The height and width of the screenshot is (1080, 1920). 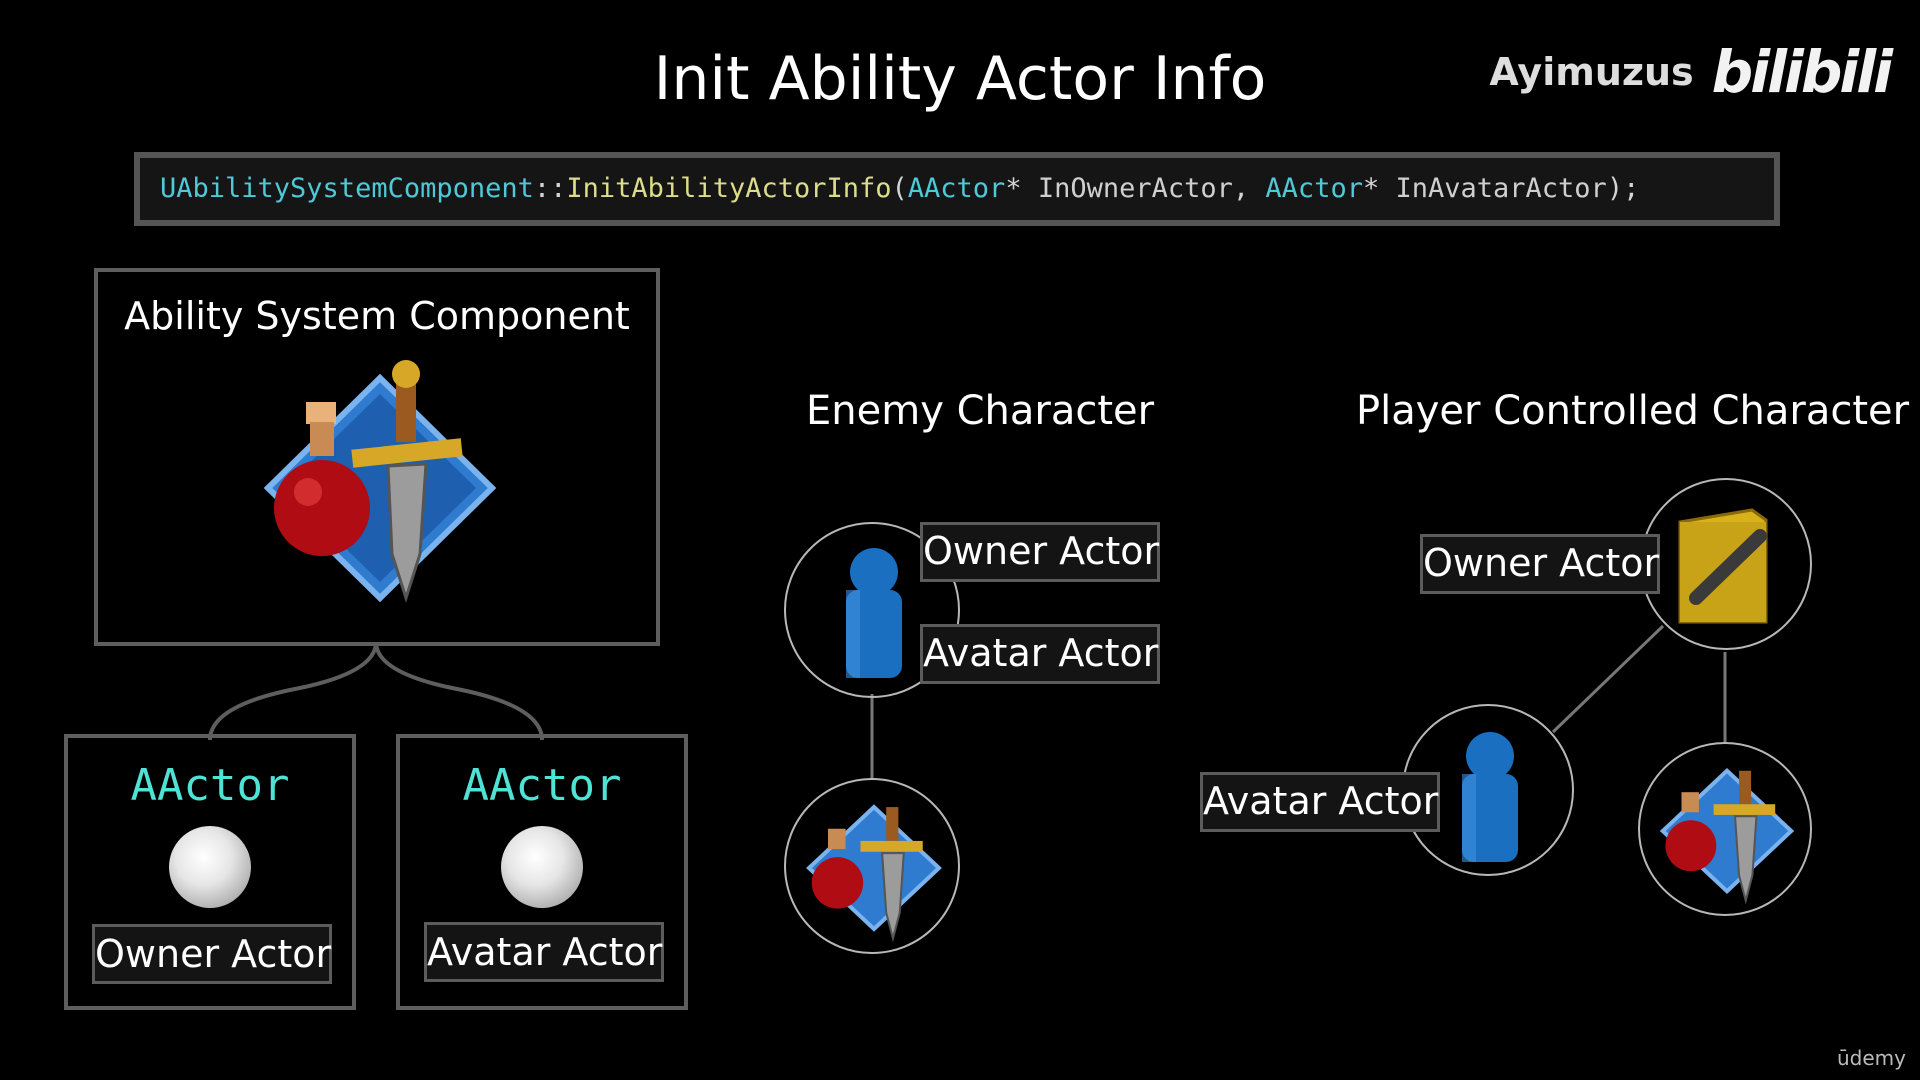 I want to click on aactor-avatar-box: AActor Avatar Actor, so click(x=542, y=872).